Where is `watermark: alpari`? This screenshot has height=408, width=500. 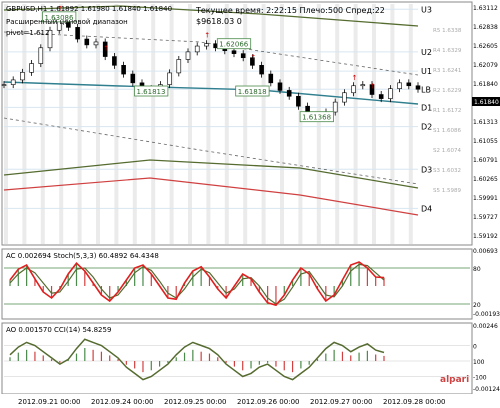 watermark: alpari is located at coordinates (454, 380).